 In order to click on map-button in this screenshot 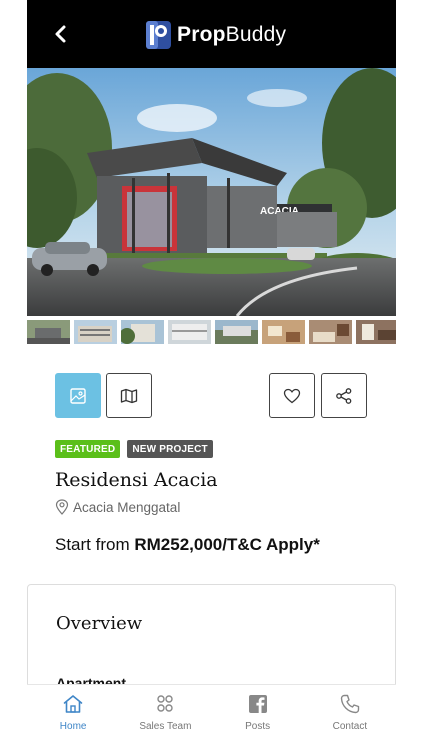, I will do `click(129, 395)`.